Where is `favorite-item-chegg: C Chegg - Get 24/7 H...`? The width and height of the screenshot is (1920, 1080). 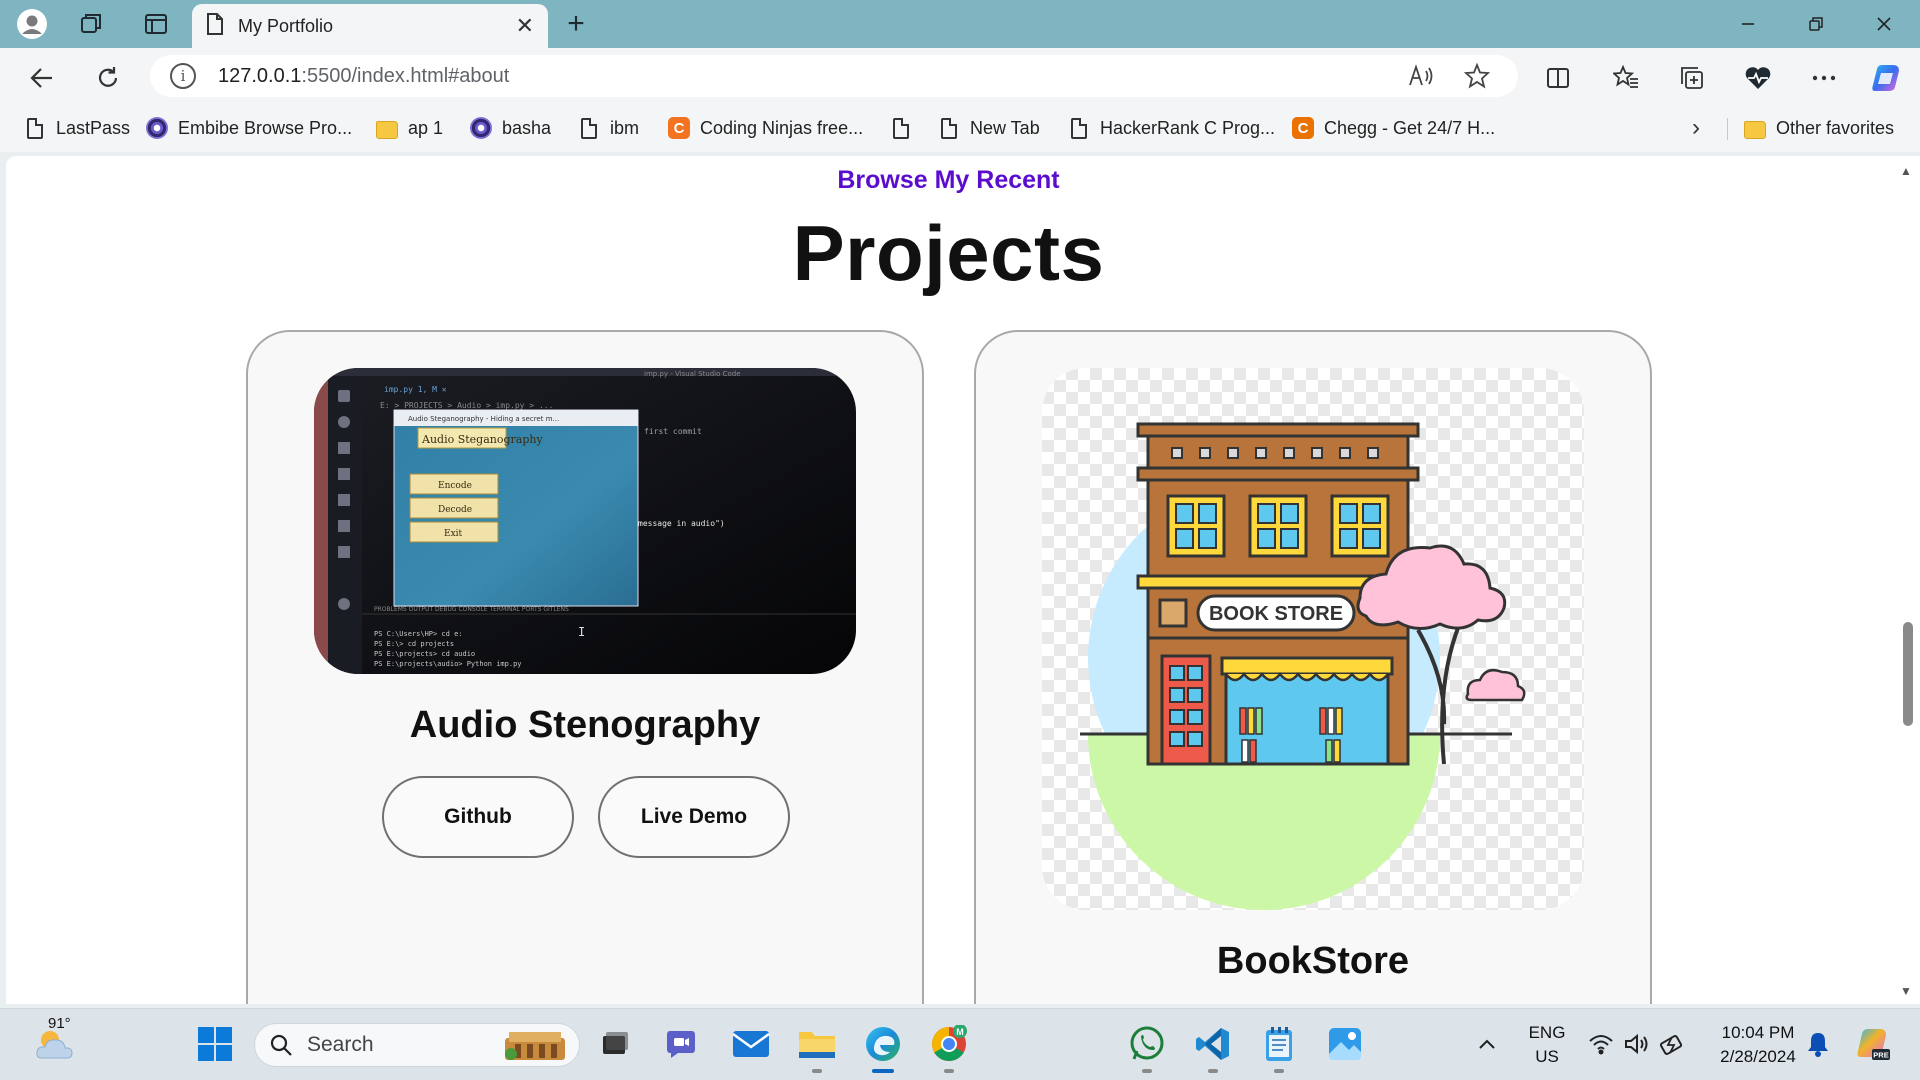
favorite-item-chegg: C Chegg - Get 24/7 H... is located at coordinates (1393, 128).